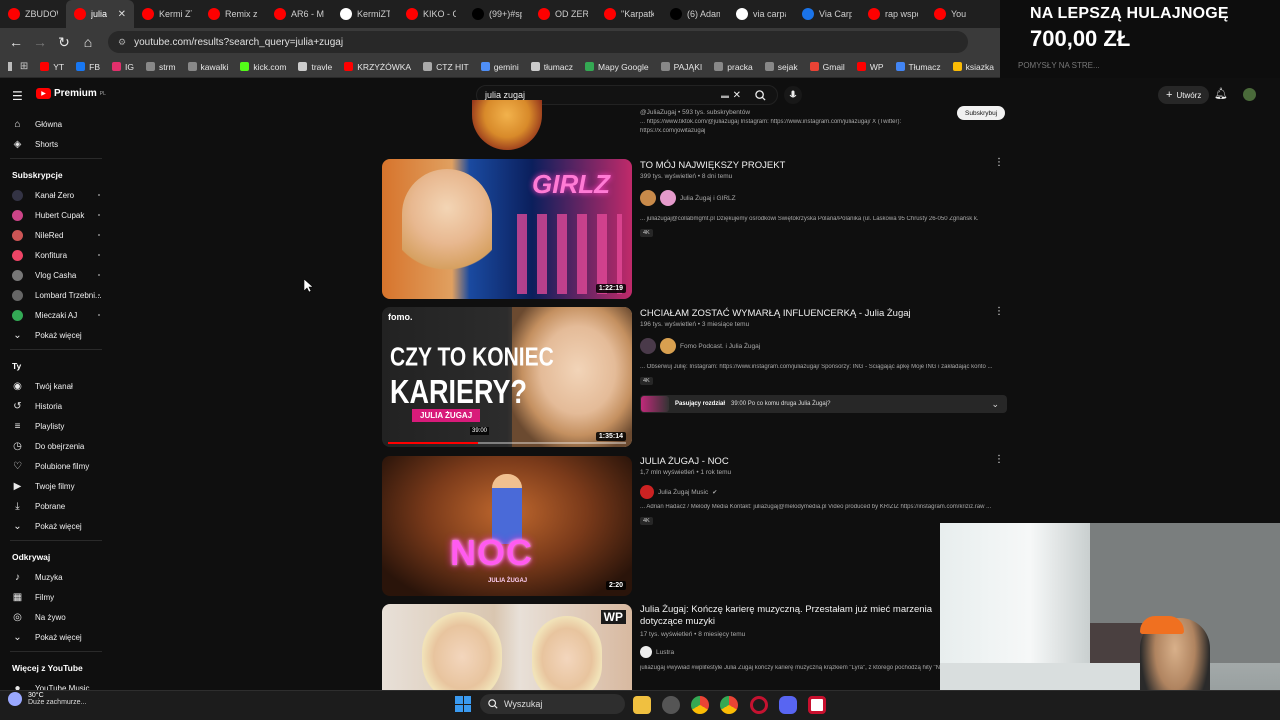 The width and height of the screenshot is (1280, 720). Describe the element at coordinates (56, 144) in the screenshot. I see `sidebar-item: ◈ Shorts` at that location.